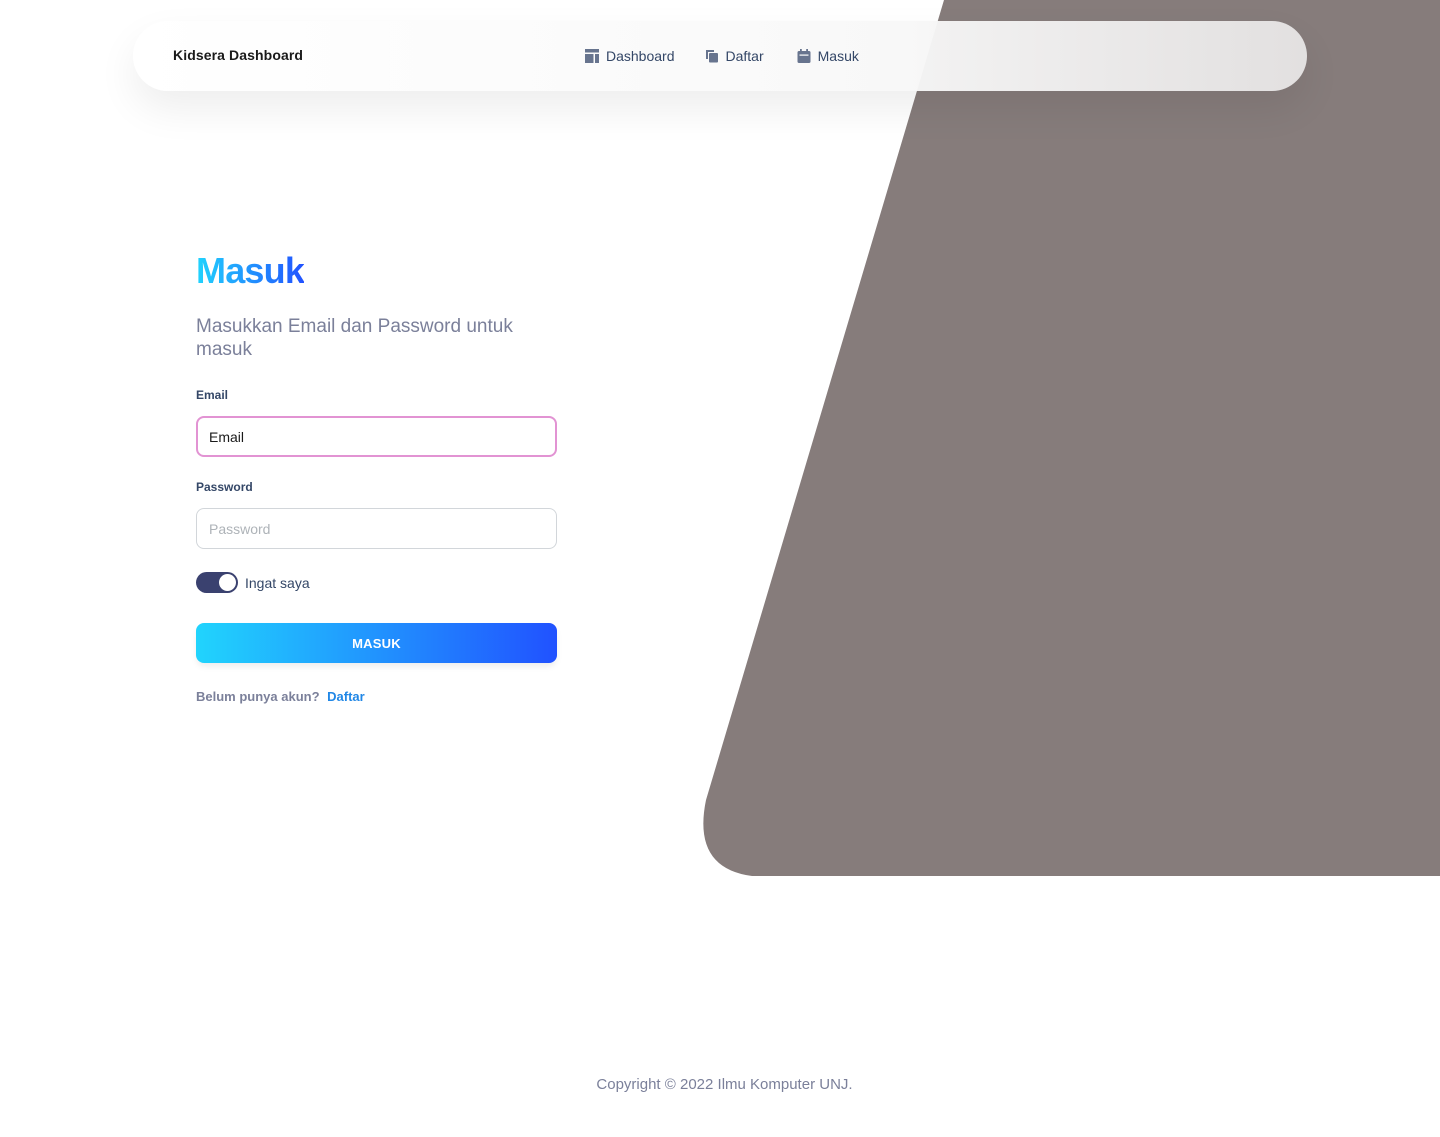  Describe the element at coordinates (258, 696) in the screenshot. I see `signup-prompt: Belum punya akun?` at that location.